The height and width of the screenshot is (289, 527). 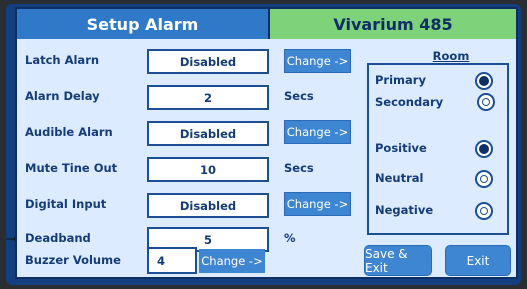 What do you see at coordinates (299, 168) in the screenshot?
I see `mute-timeout-unit: Secs` at bounding box center [299, 168].